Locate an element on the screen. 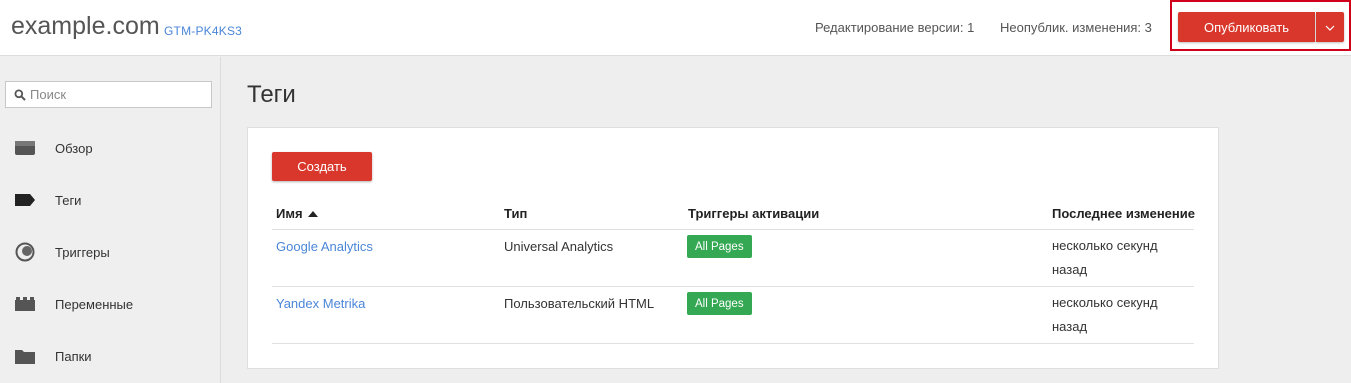 The image size is (1351, 383). container-id-link: GTM-PK4KS3 is located at coordinates (203, 31).